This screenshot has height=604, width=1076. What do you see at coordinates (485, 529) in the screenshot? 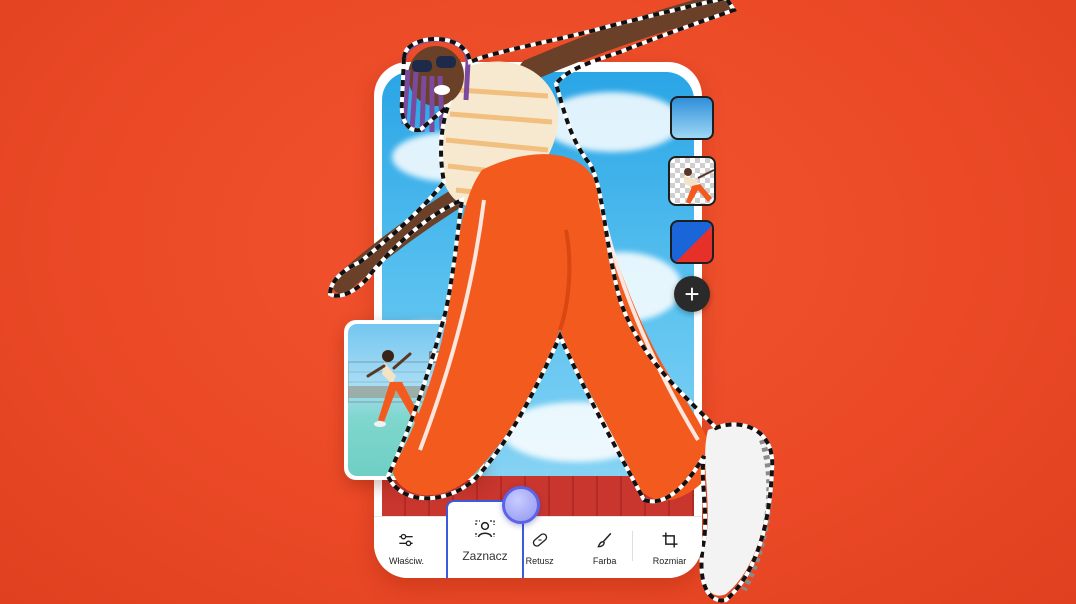
I see `person-select-icon` at bounding box center [485, 529].